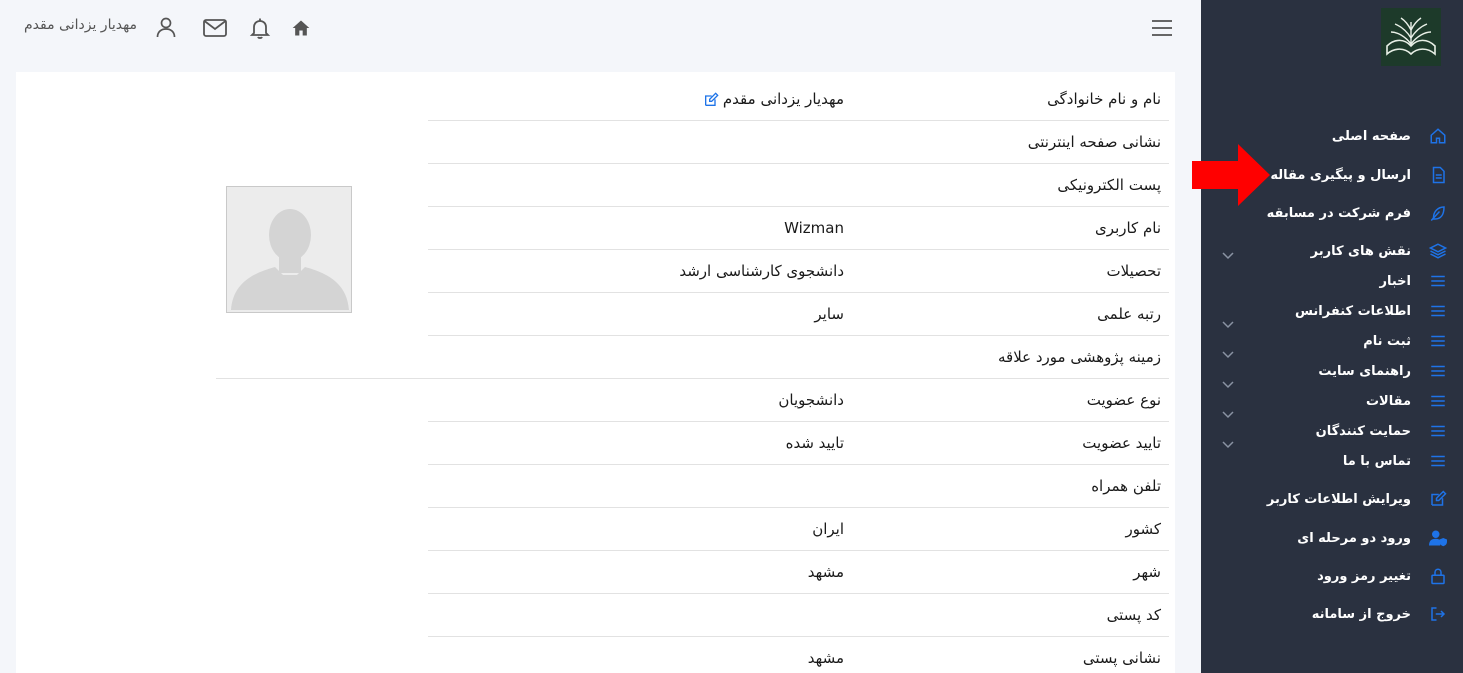  What do you see at coordinates (1395, 281) in the screenshot?
I see `sidebar-item-label: اخبار` at bounding box center [1395, 281].